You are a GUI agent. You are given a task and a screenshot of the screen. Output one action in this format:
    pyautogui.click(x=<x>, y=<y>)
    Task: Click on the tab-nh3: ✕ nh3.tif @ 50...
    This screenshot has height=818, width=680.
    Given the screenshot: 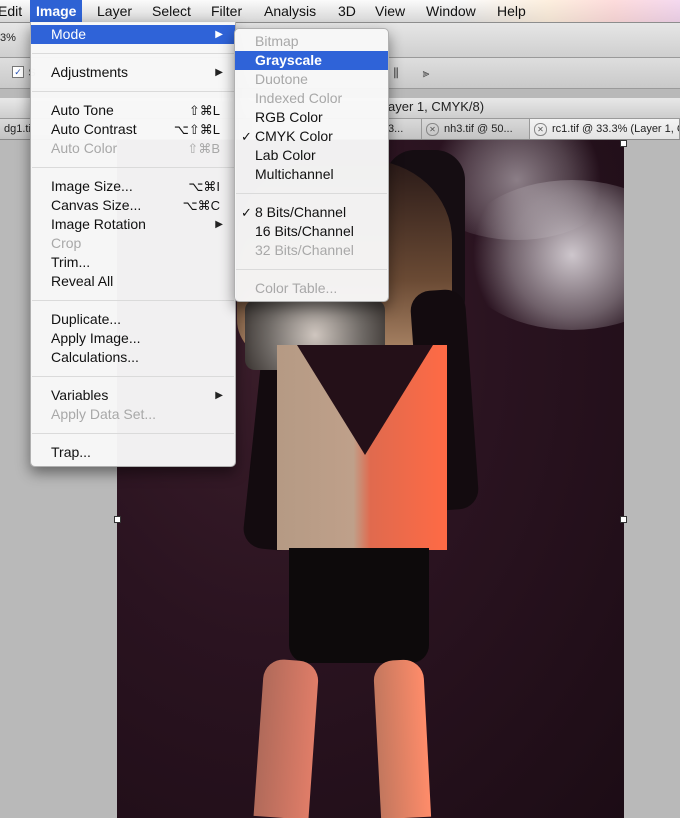 What is the action you would take?
    pyautogui.click(x=476, y=129)
    